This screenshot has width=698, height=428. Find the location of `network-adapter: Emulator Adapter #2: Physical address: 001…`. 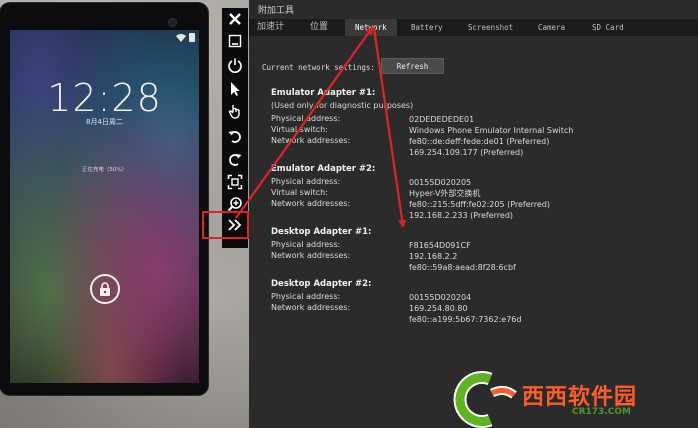

network-adapter: Emulator Adapter #2: Physical address: 001… is located at coordinates (481, 192).